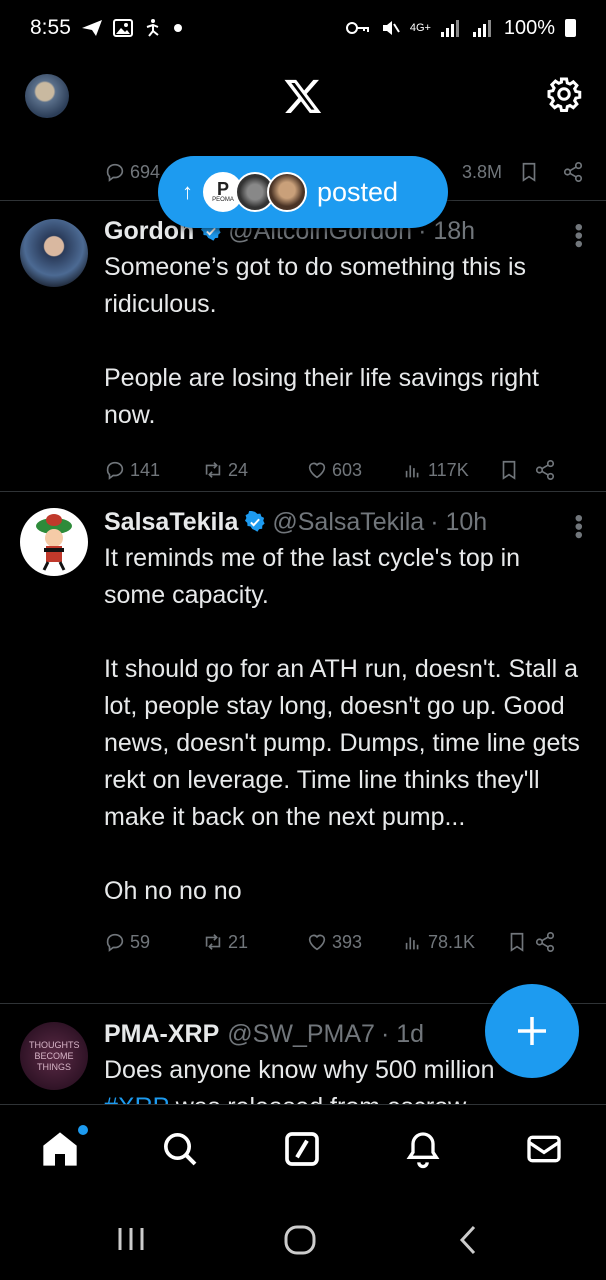  I want to click on network-type: 4G+, so click(420, 27).